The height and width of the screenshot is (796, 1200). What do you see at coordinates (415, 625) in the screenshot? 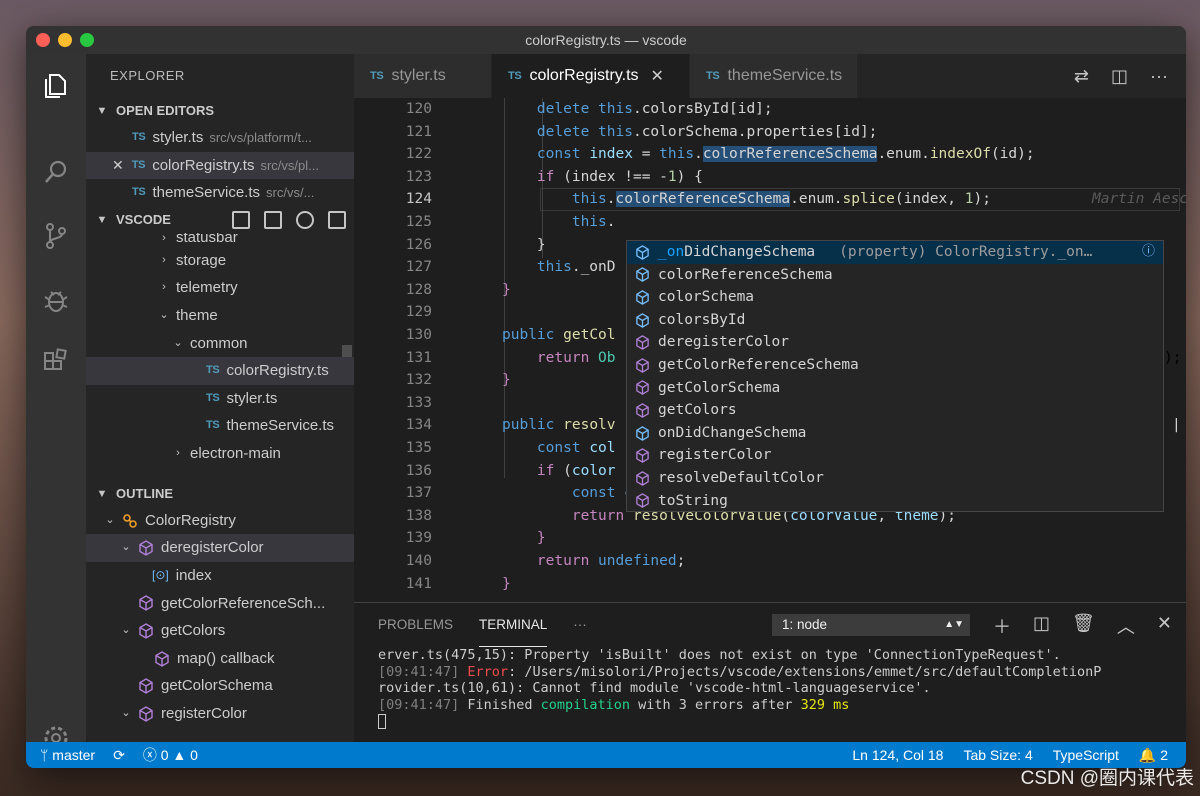
I see `tab-problems: PROBLEMS` at bounding box center [415, 625].